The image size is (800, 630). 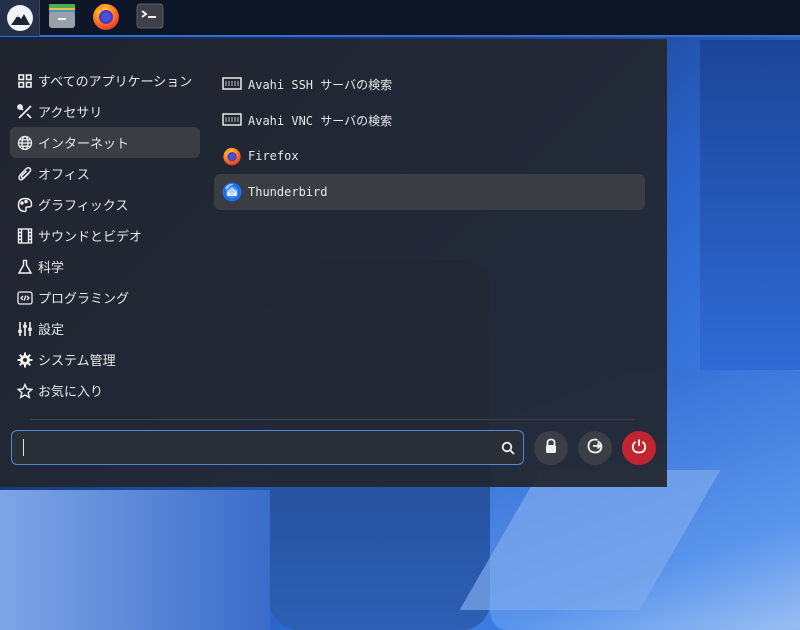 What do you see at coordinates (51, 330) in the screenshot?
I see `category-label: 設定` at bounding box center [51, 330].